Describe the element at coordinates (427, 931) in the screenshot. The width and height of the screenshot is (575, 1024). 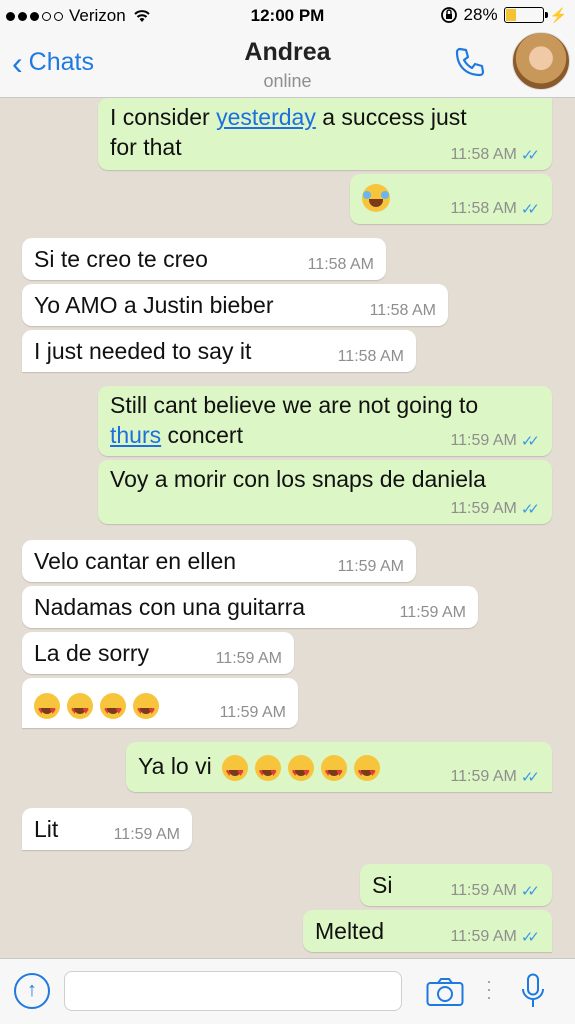
I see `message-bubble-outgoing: Melted 11:59 AM ✓✓` at that location.